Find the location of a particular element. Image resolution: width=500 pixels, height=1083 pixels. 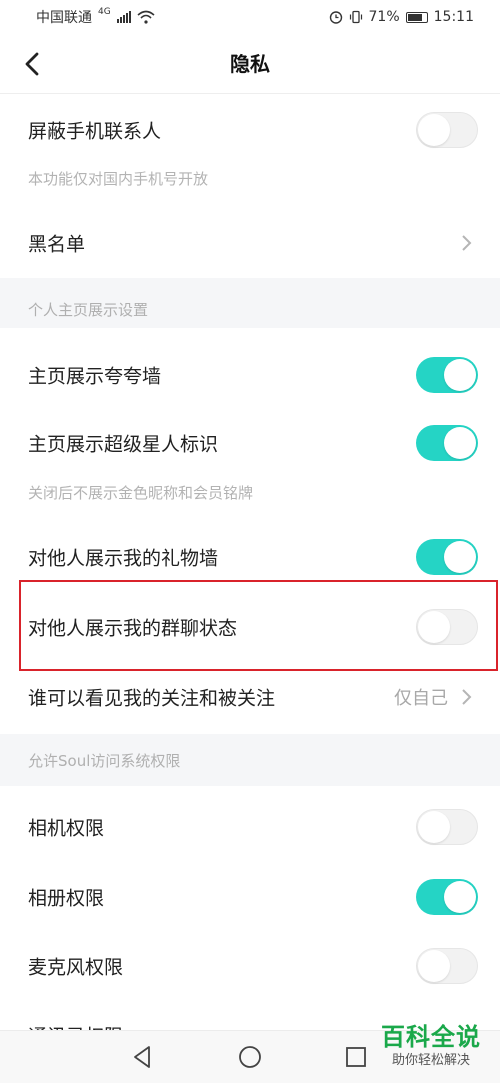

camera-toggle is located at coordinates (447, 827).